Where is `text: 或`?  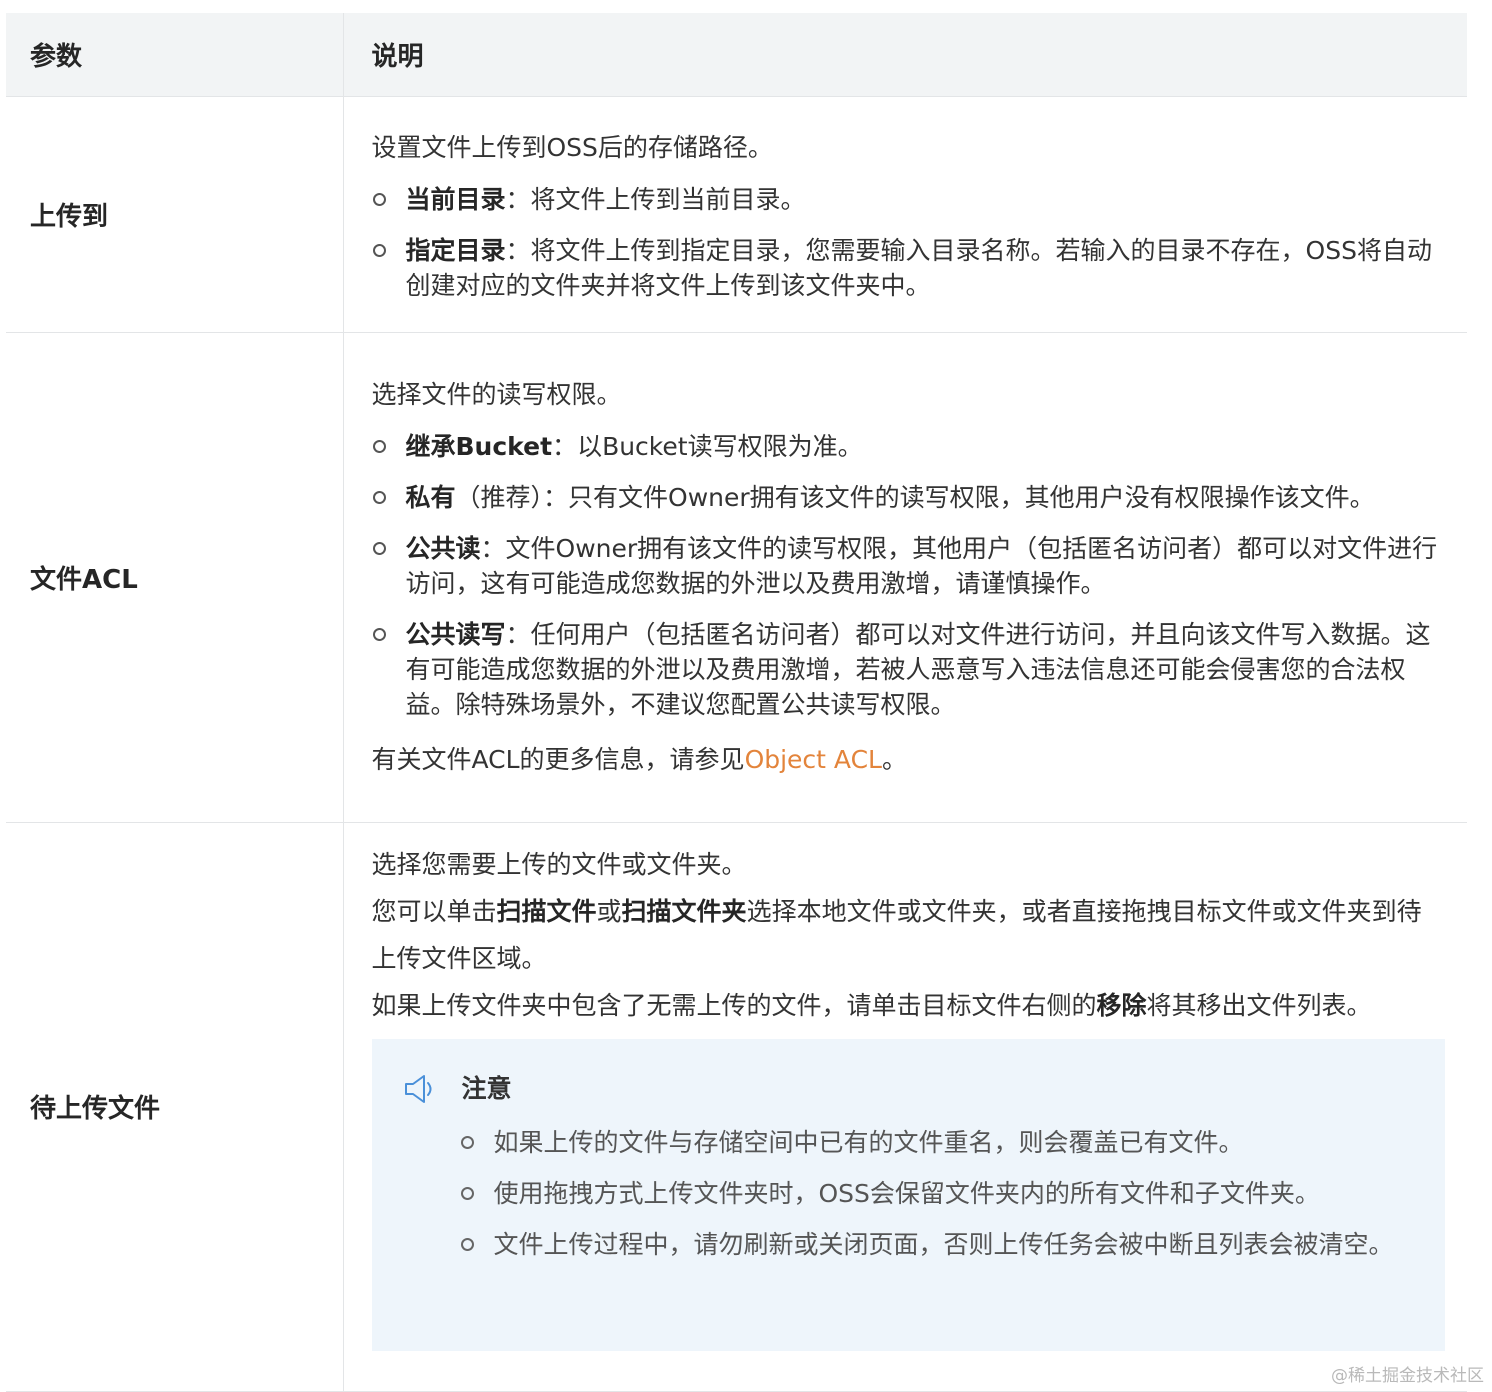 text: 或 is located at coordinates (609, 911).